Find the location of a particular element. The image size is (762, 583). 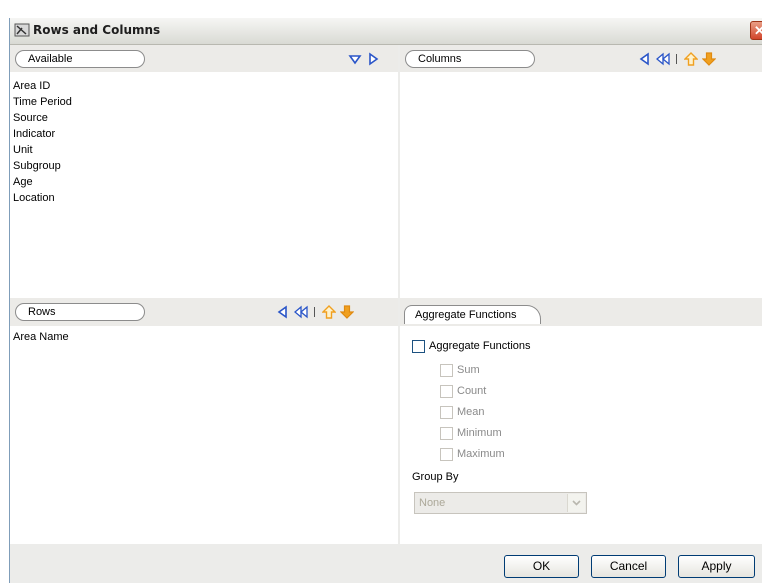

rows-list: Area Name is located at coordinates (41, 337).